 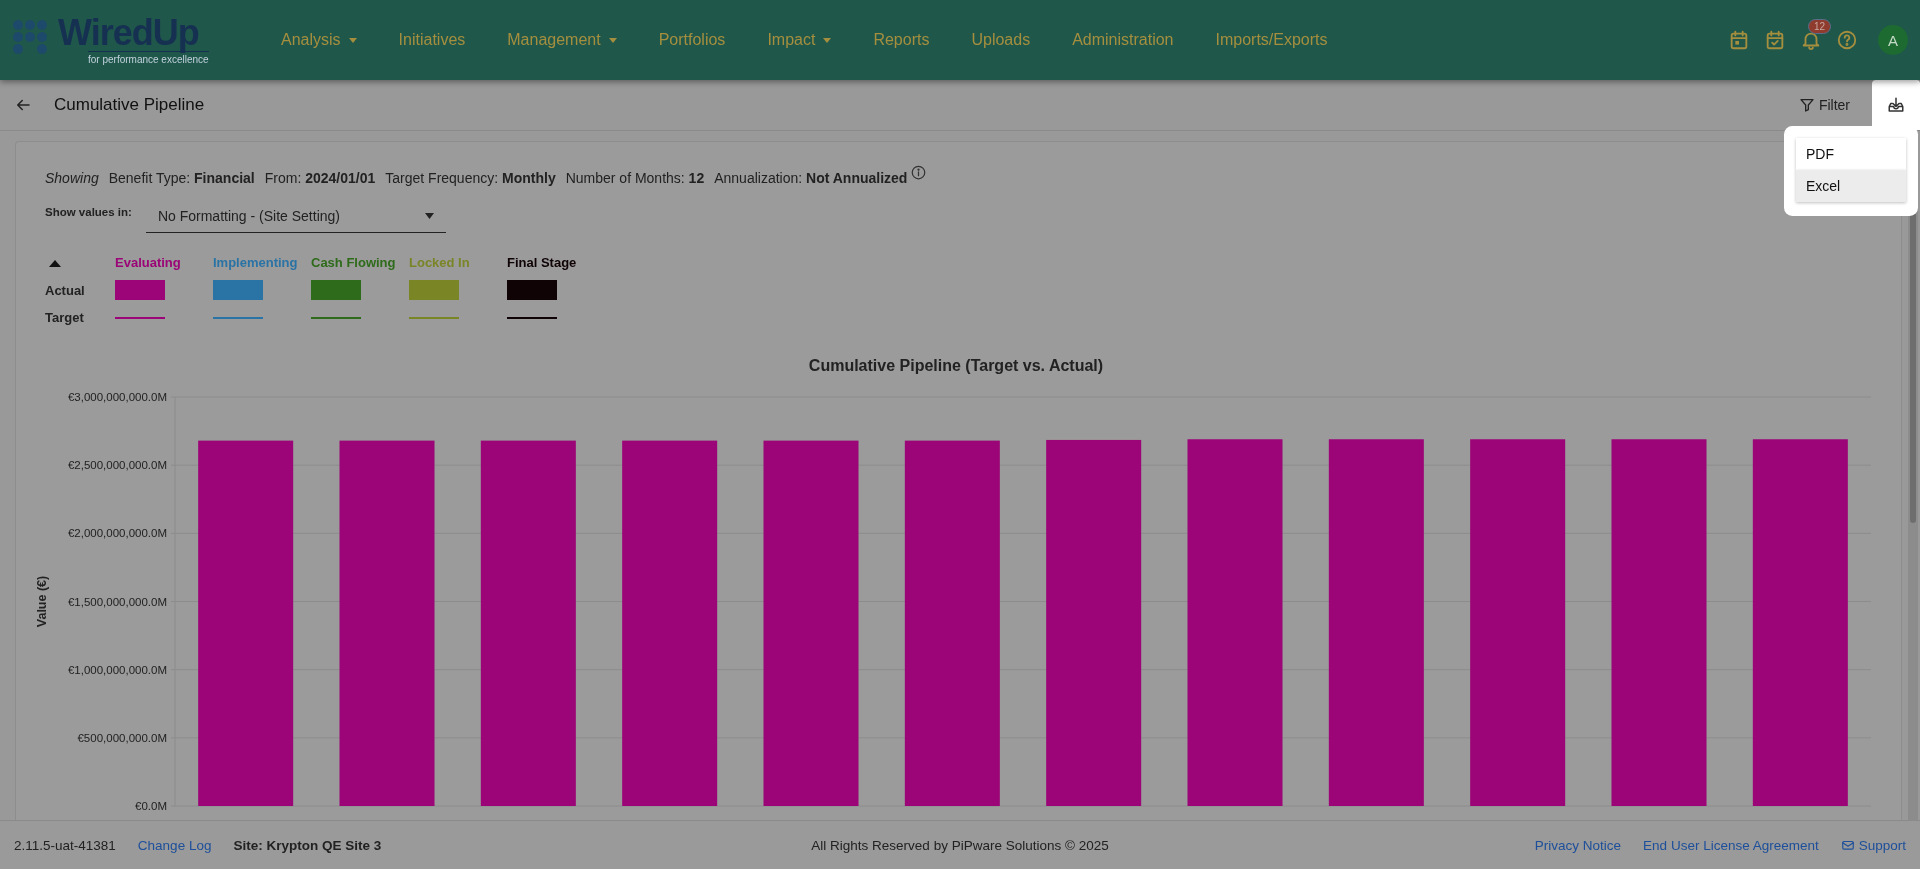 What do you see at coordinates (122, 737) in the screenshot?
I see `y-axis-tick-label: €500,000,000.0M` at bounding box center [122, 737].